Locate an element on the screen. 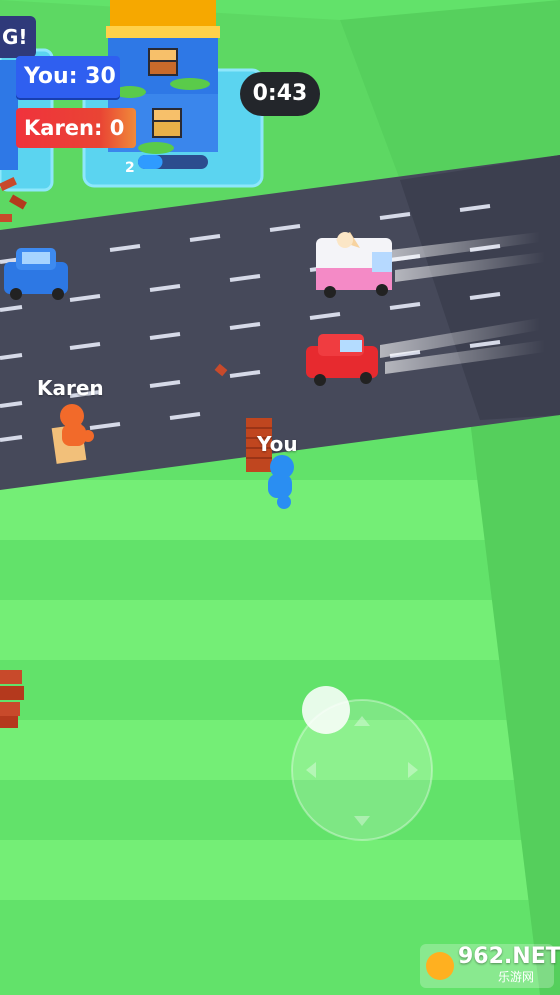 This screenshot has height=995, width=560. karen-score: Karen: 0 is located at coordinates (76, 128).